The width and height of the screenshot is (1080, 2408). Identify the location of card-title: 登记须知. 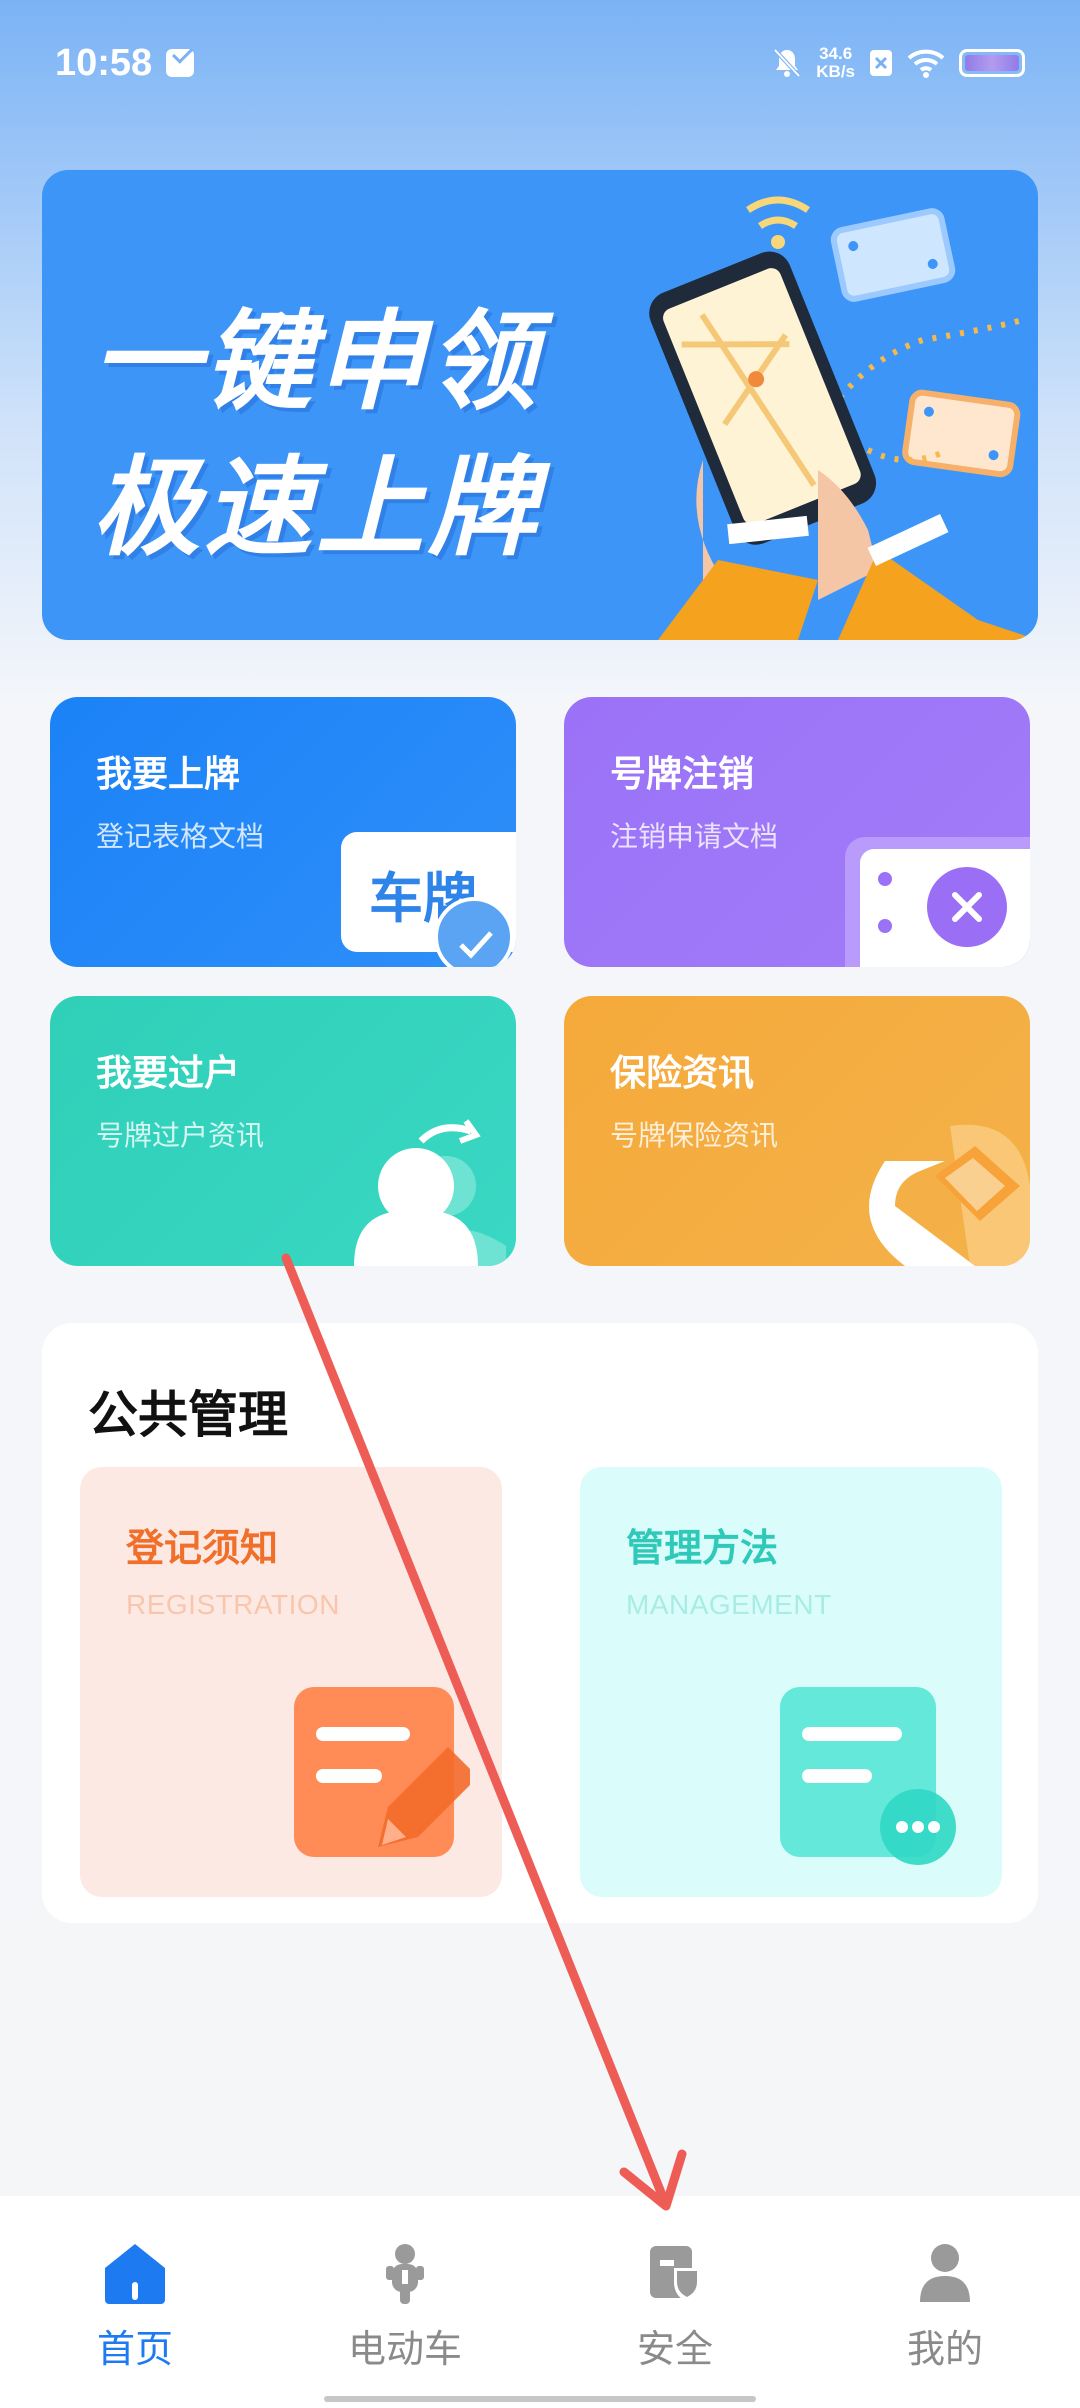
(202, 1548).